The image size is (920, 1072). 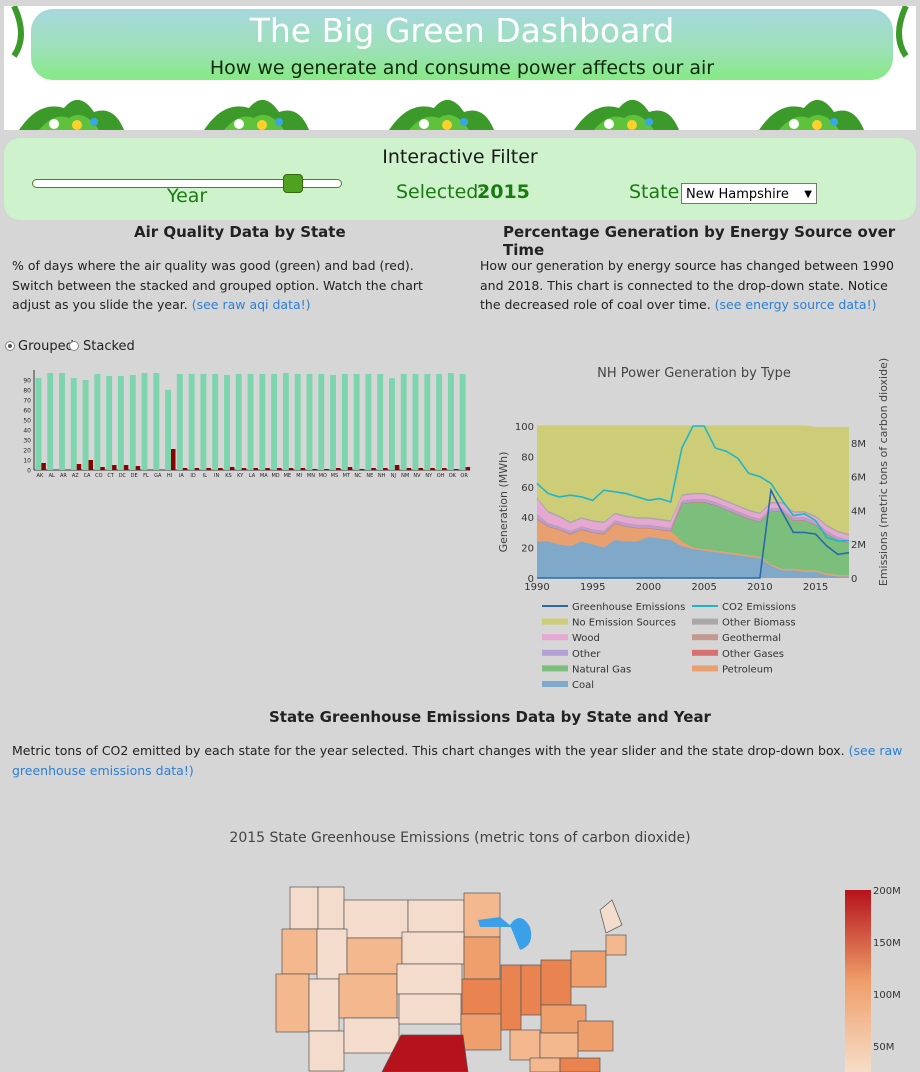 I want to click on x-tick-label: AZ, so click(x=75, y=476).